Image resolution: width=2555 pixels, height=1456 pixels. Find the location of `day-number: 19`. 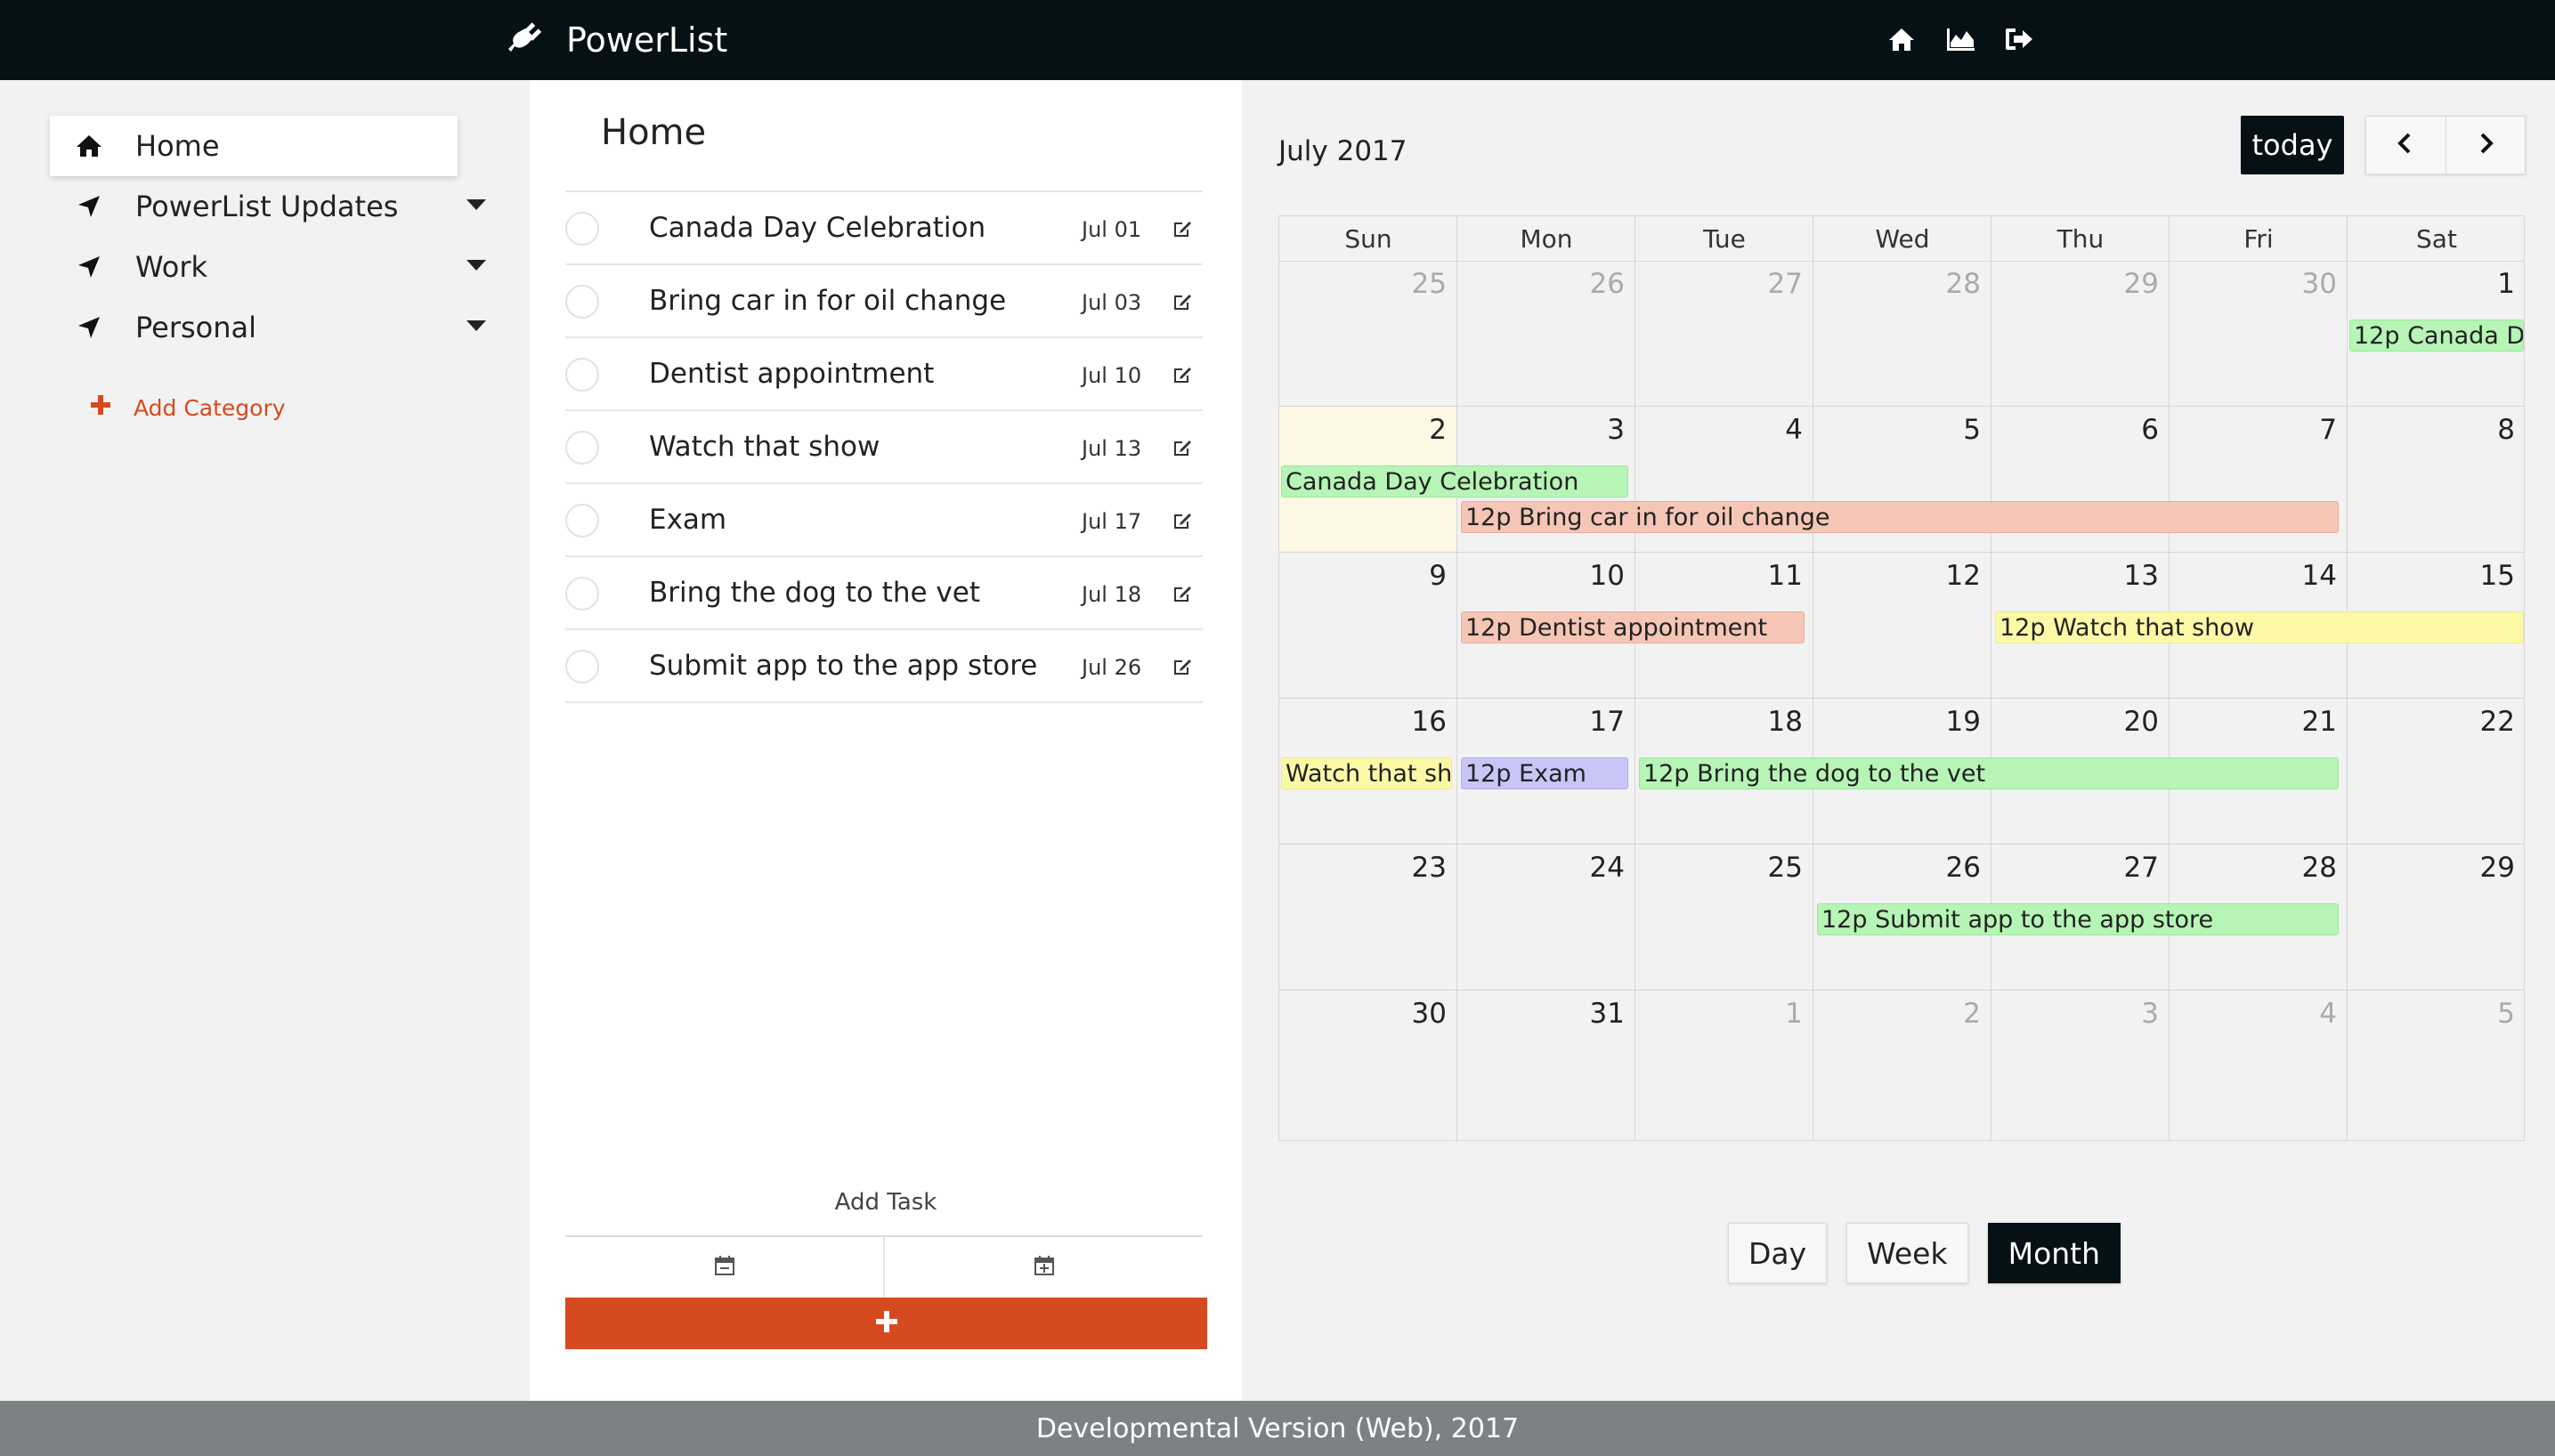

day-number: 19 is located at coordinates (1897, 722).